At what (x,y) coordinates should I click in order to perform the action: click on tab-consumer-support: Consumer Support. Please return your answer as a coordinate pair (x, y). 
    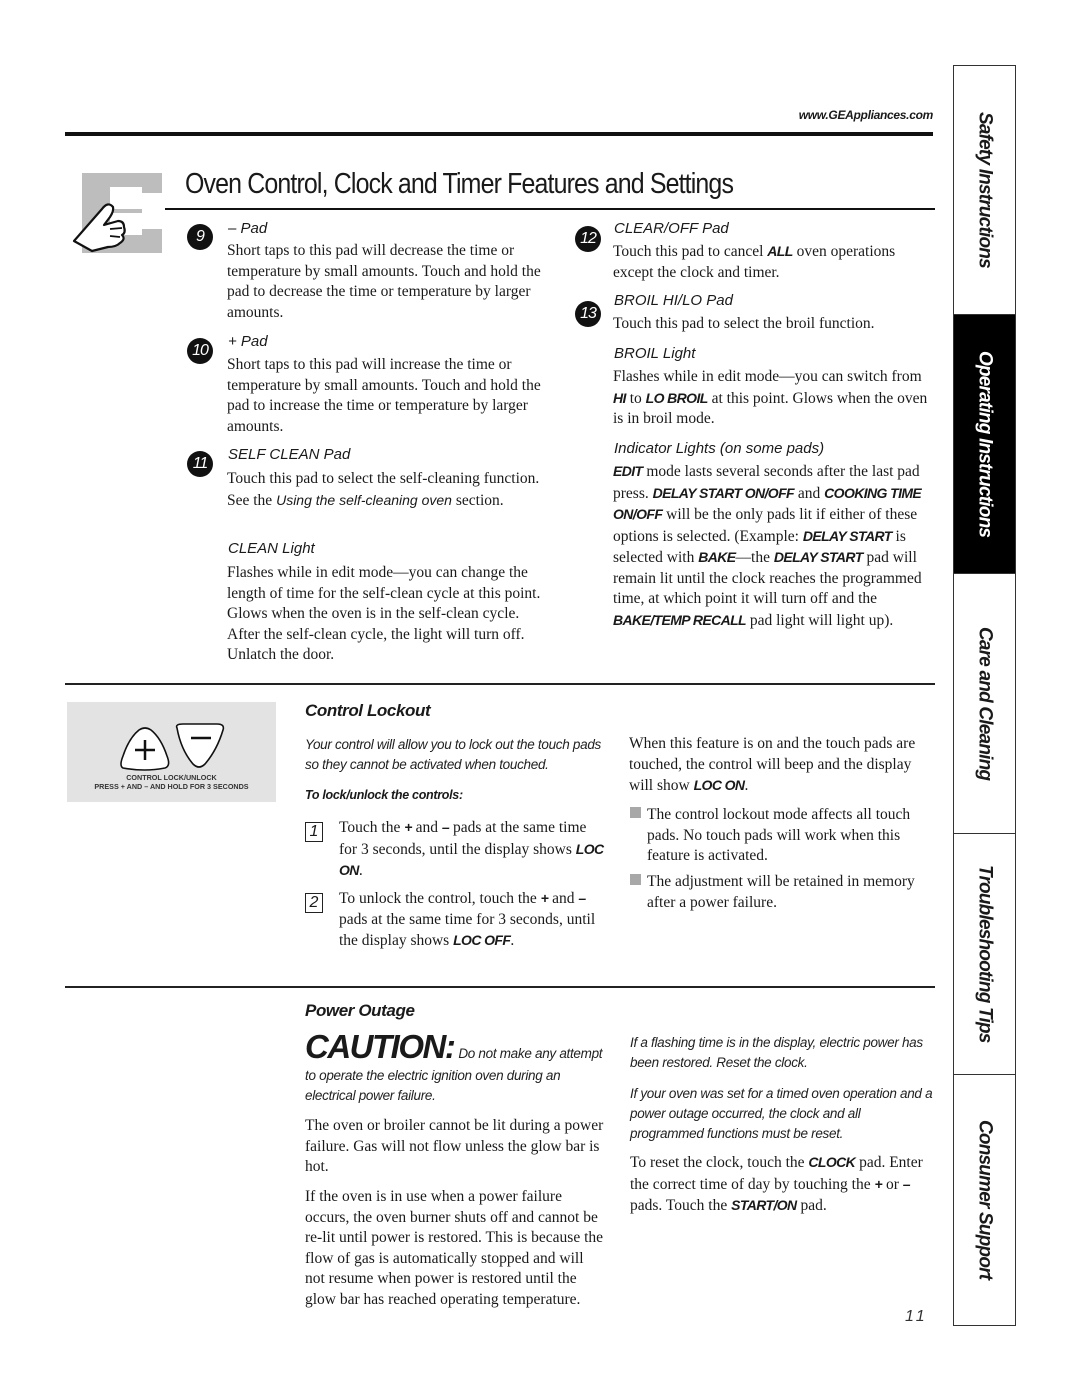
    Looking at the image, I should click on (984, 1200).